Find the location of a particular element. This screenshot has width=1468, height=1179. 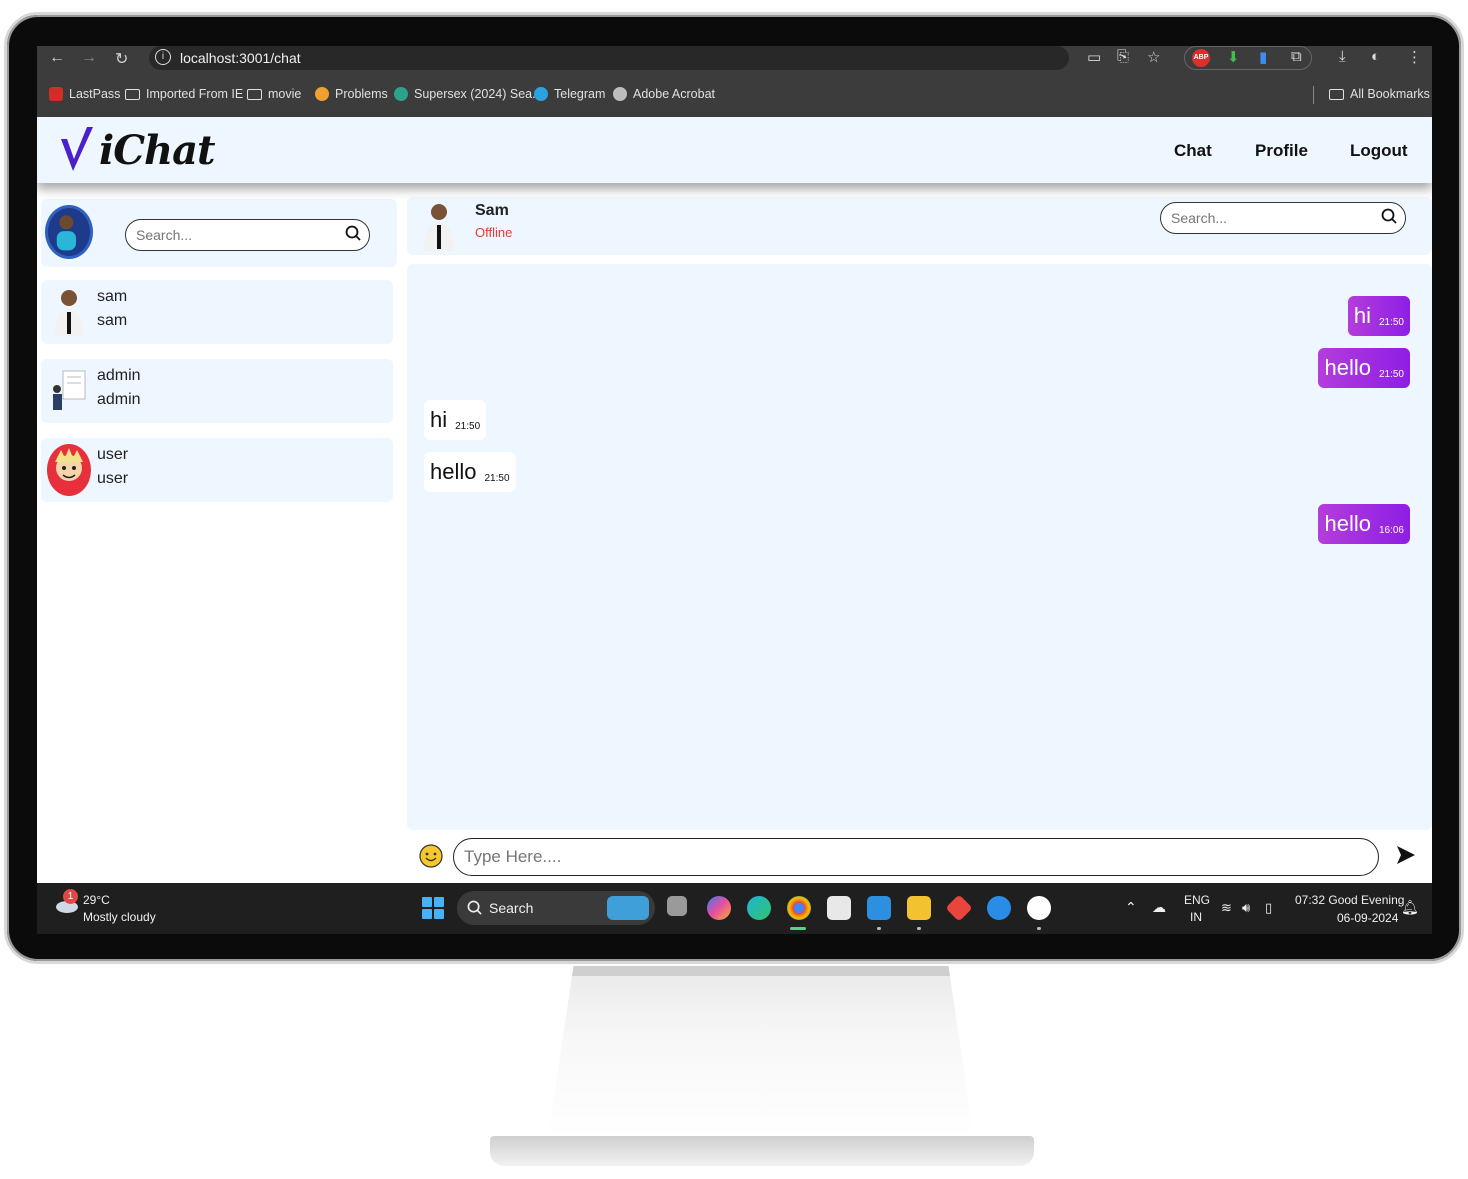

forward-icon: → is located at coordinates (89, 58).